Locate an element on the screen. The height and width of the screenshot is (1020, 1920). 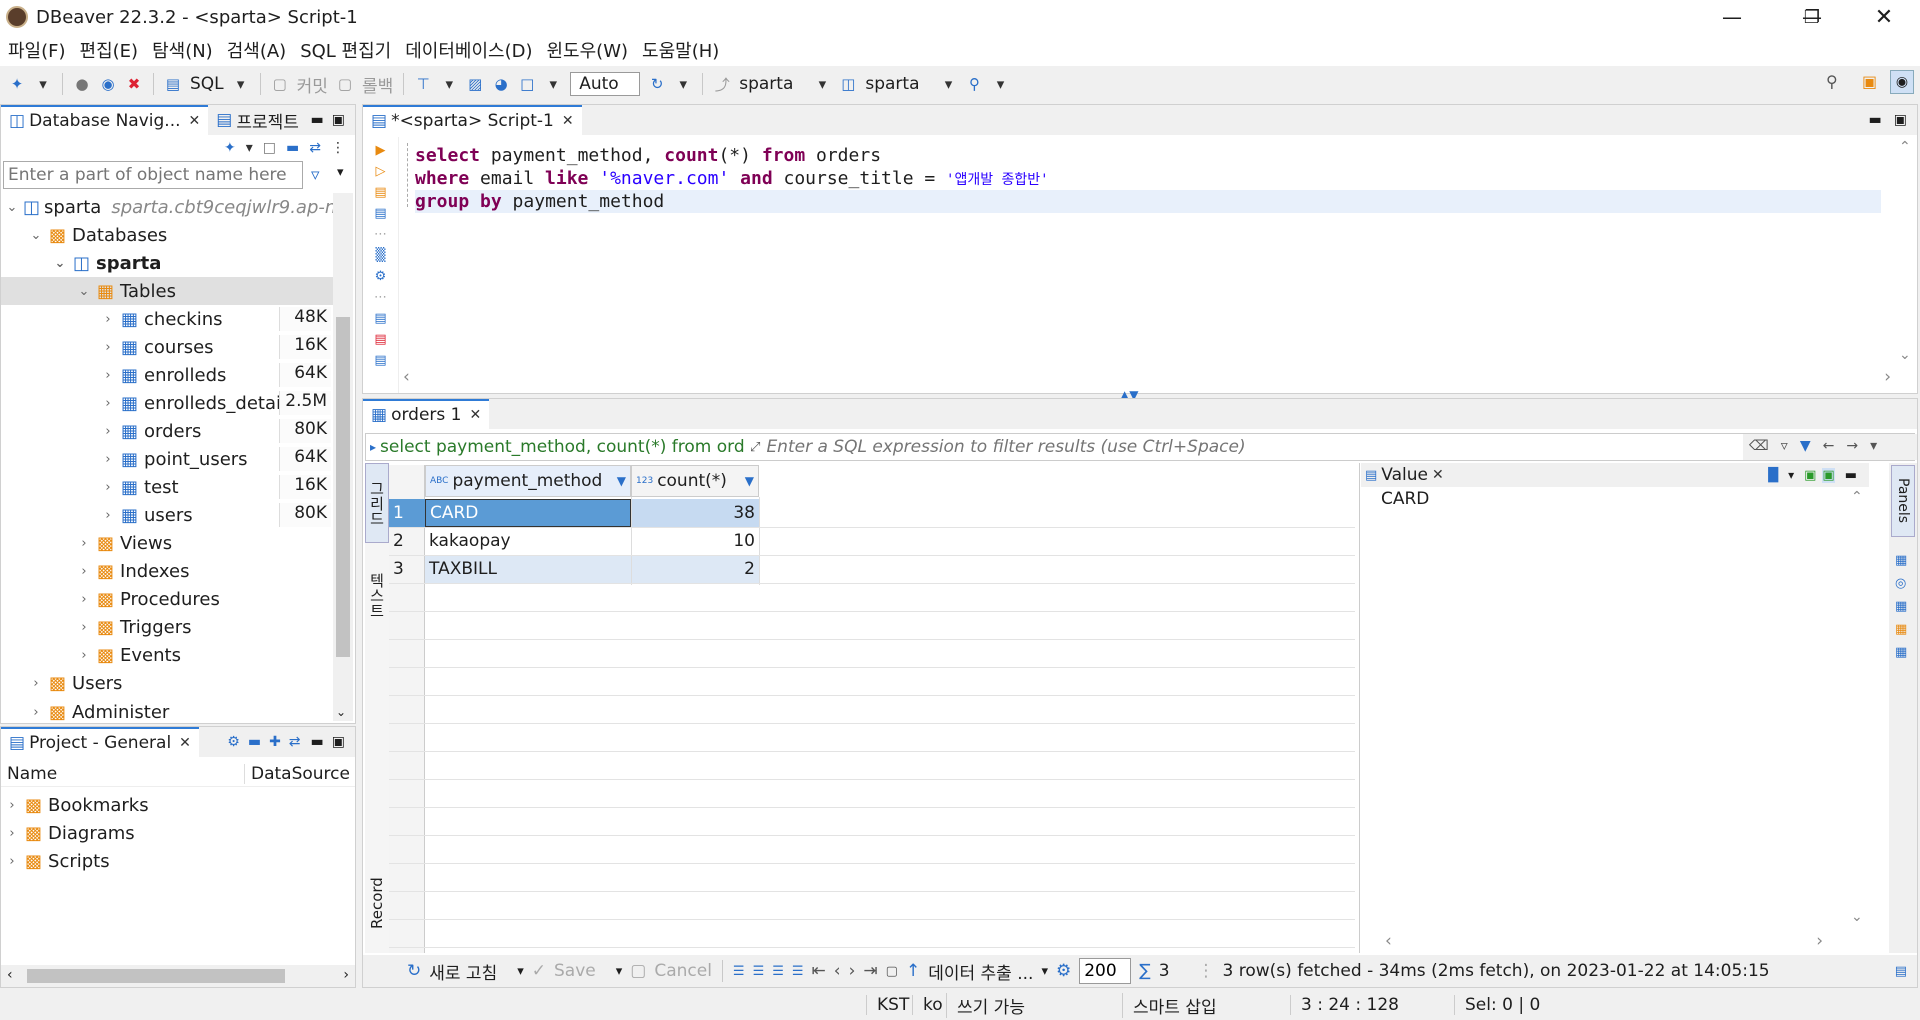
link-editor-icon: ⇄ is located at coordinates (315, 148).